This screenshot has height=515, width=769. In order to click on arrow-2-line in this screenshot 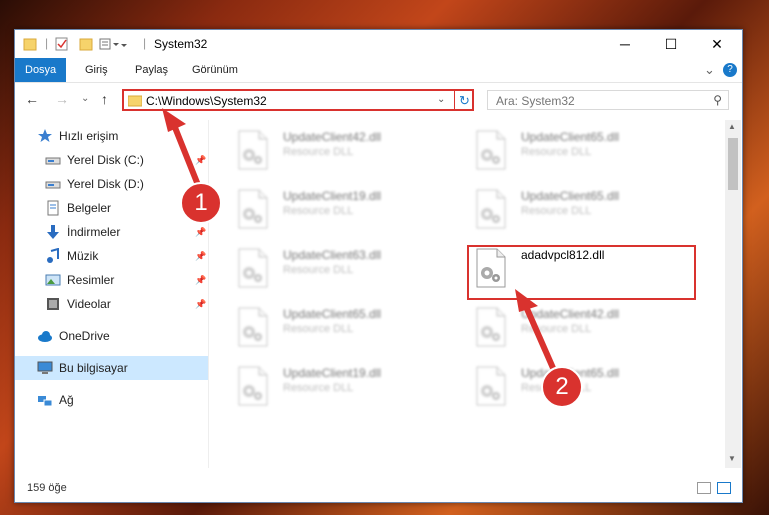, I will do `click(538, 335)`.